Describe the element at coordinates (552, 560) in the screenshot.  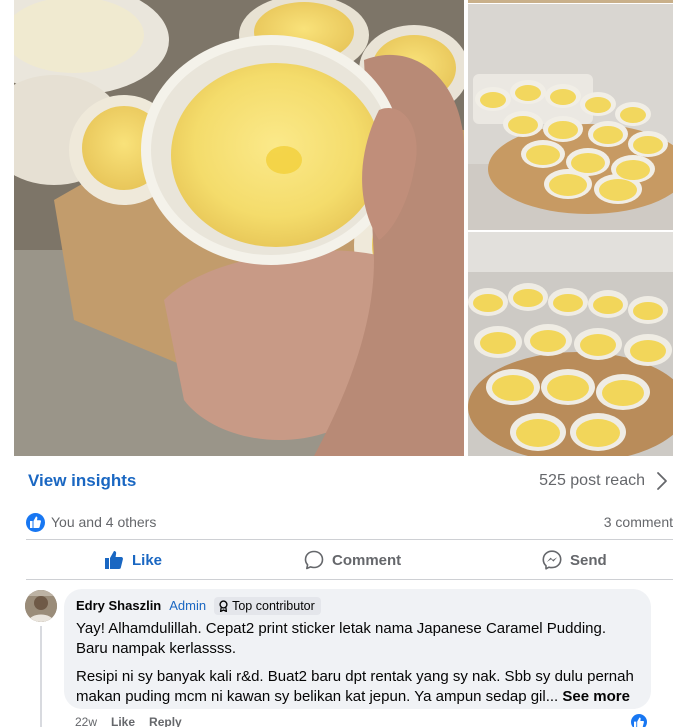
I see `messenger-icon` at that location.